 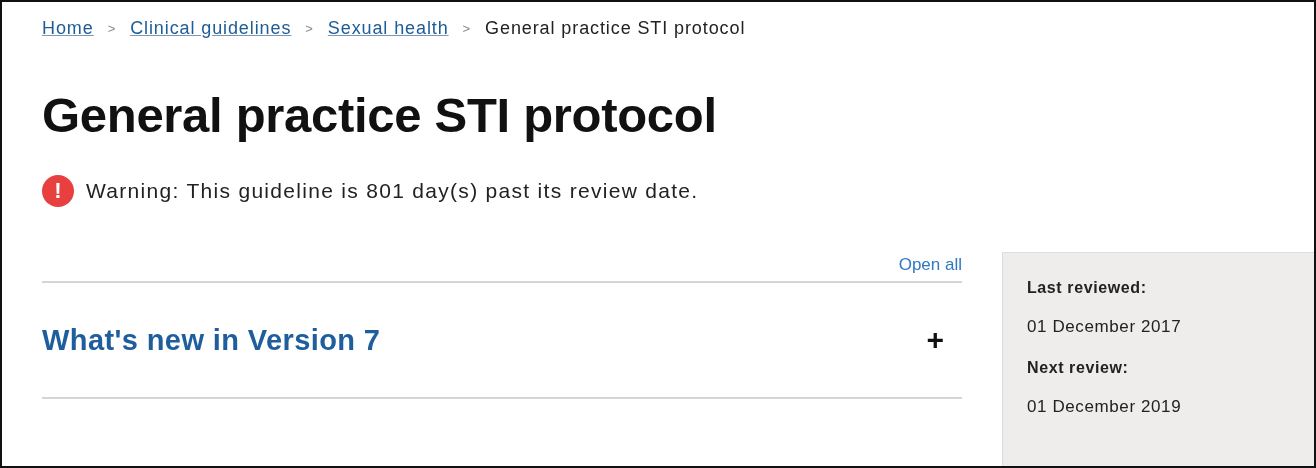 What do you see at coordinates (615, 28) in the screenshot?
I see `current-page-label: General practice STI protocol` at bounding box center [615, 28].